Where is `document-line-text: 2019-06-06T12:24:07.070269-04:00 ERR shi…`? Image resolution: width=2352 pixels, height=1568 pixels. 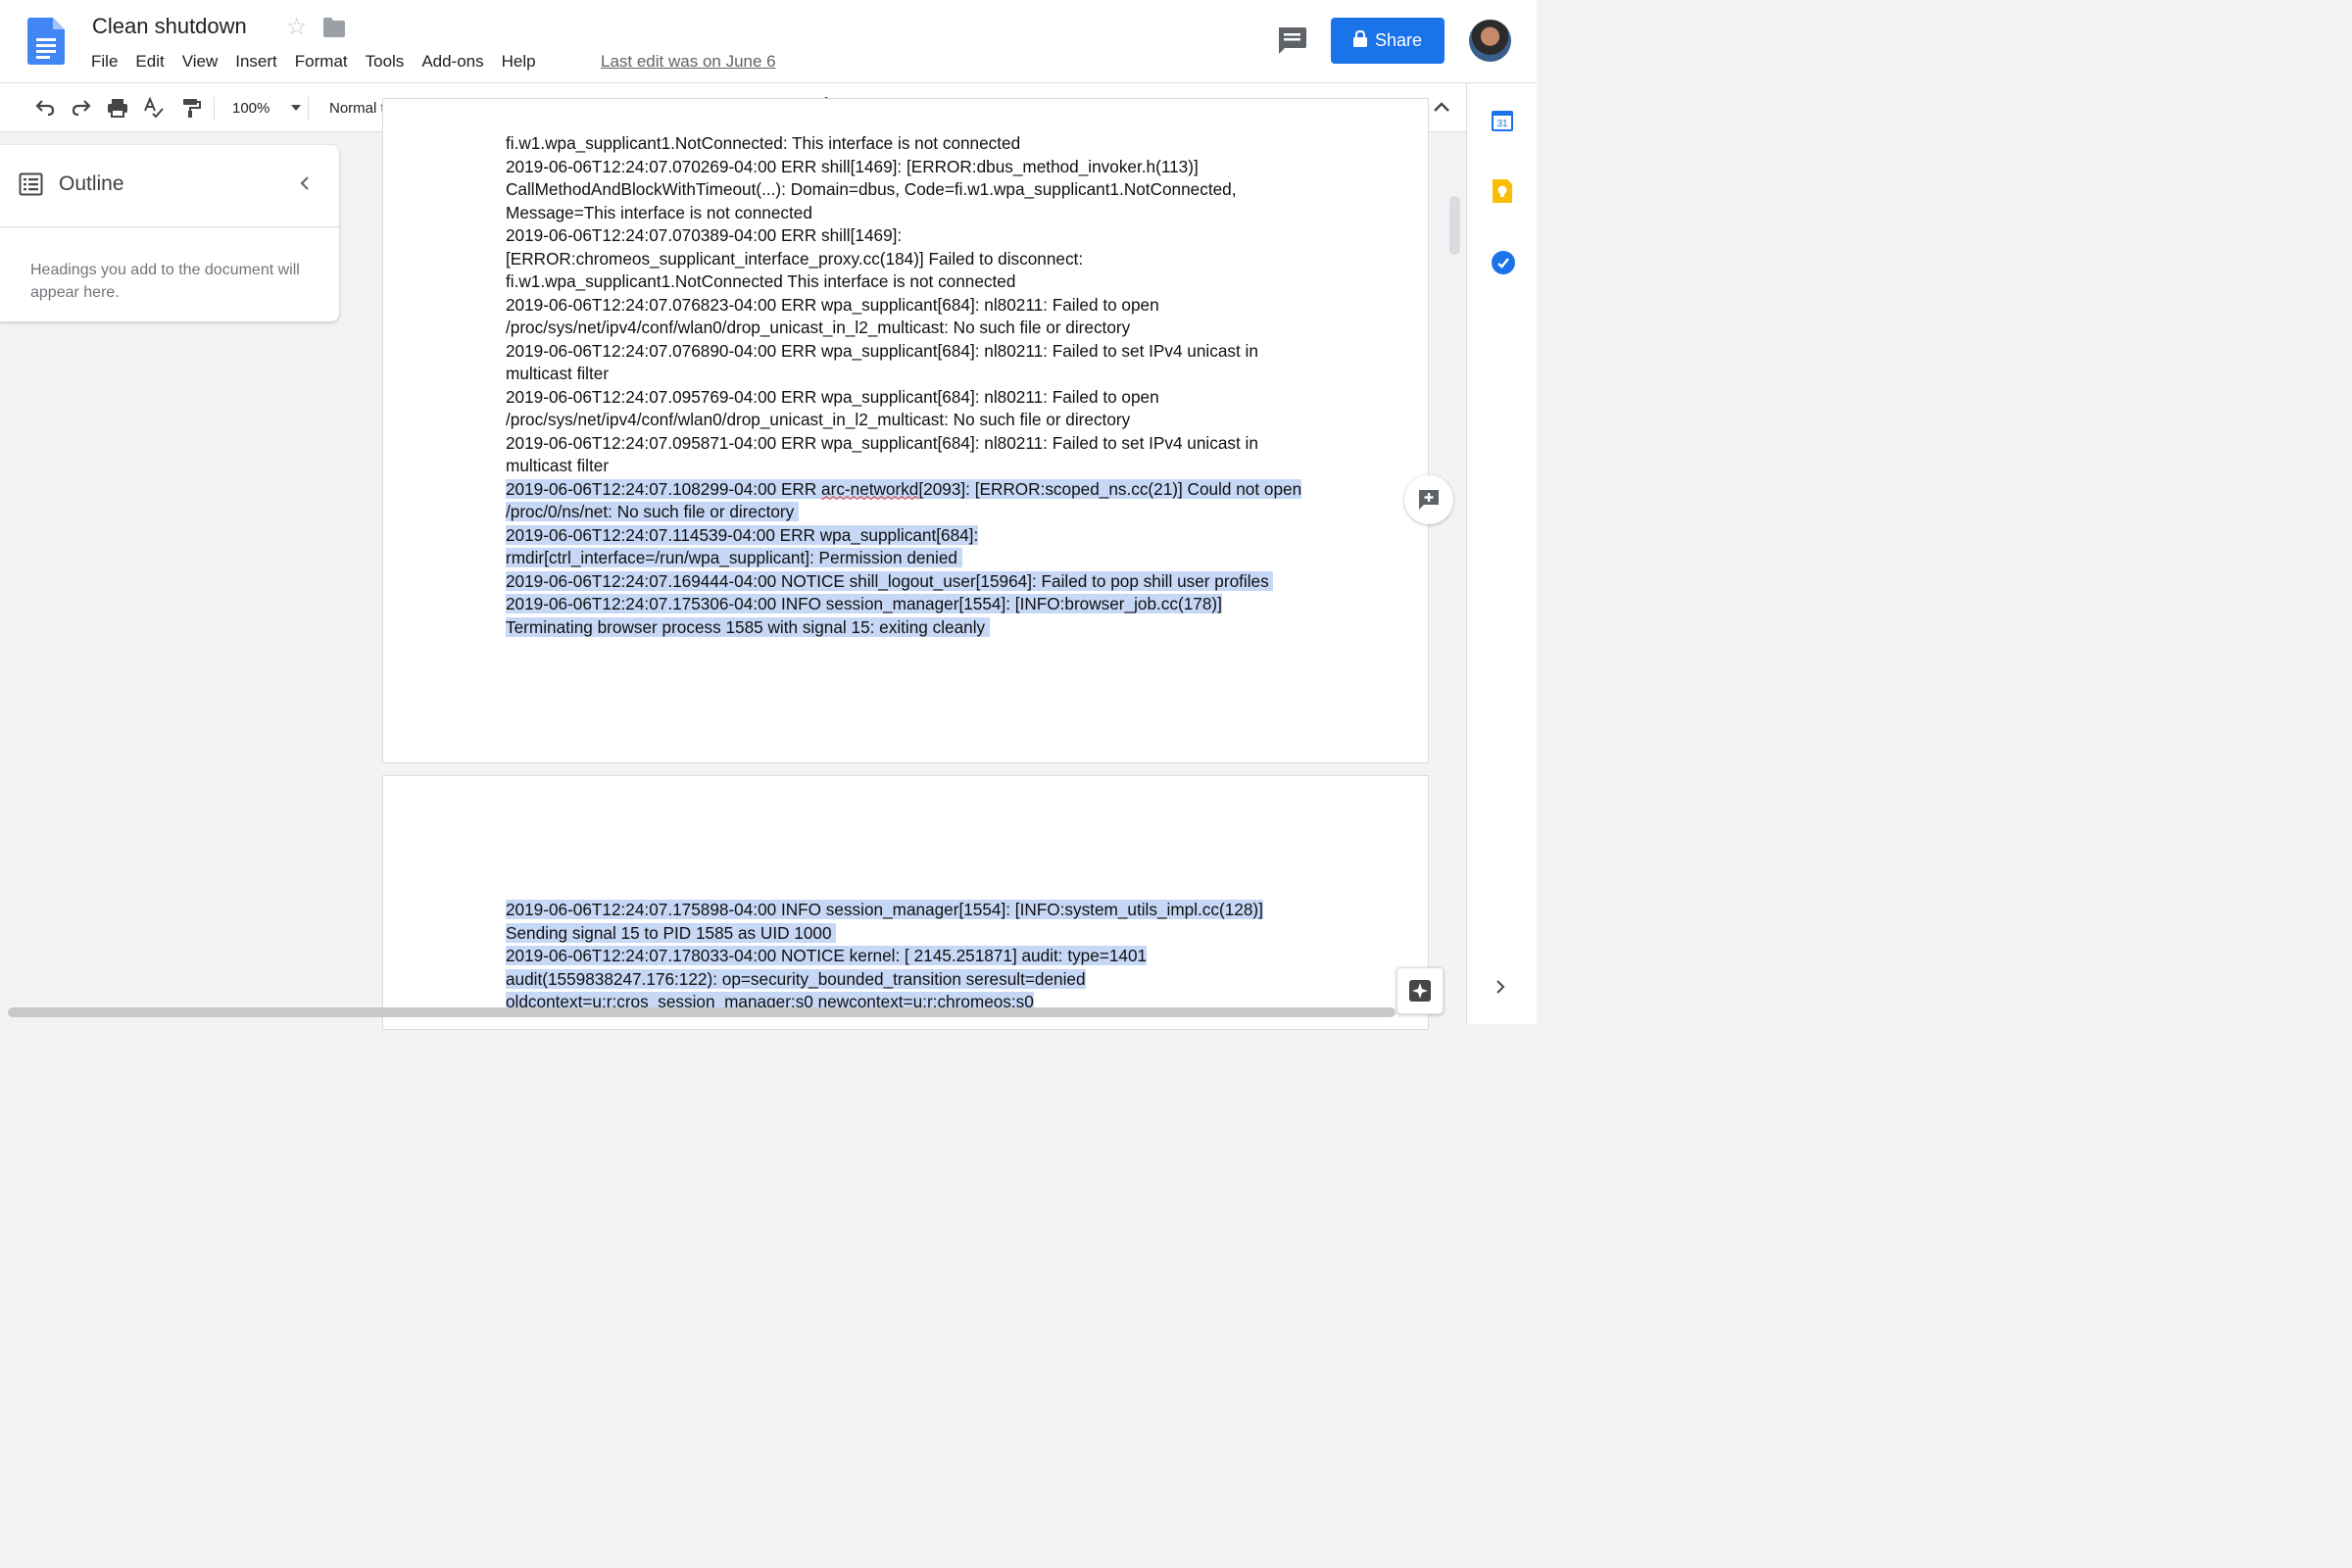
document-line-text: 2019-06-06T12:24:07.070269-04:00 ERR shi… is located at coordinates (852, 166).